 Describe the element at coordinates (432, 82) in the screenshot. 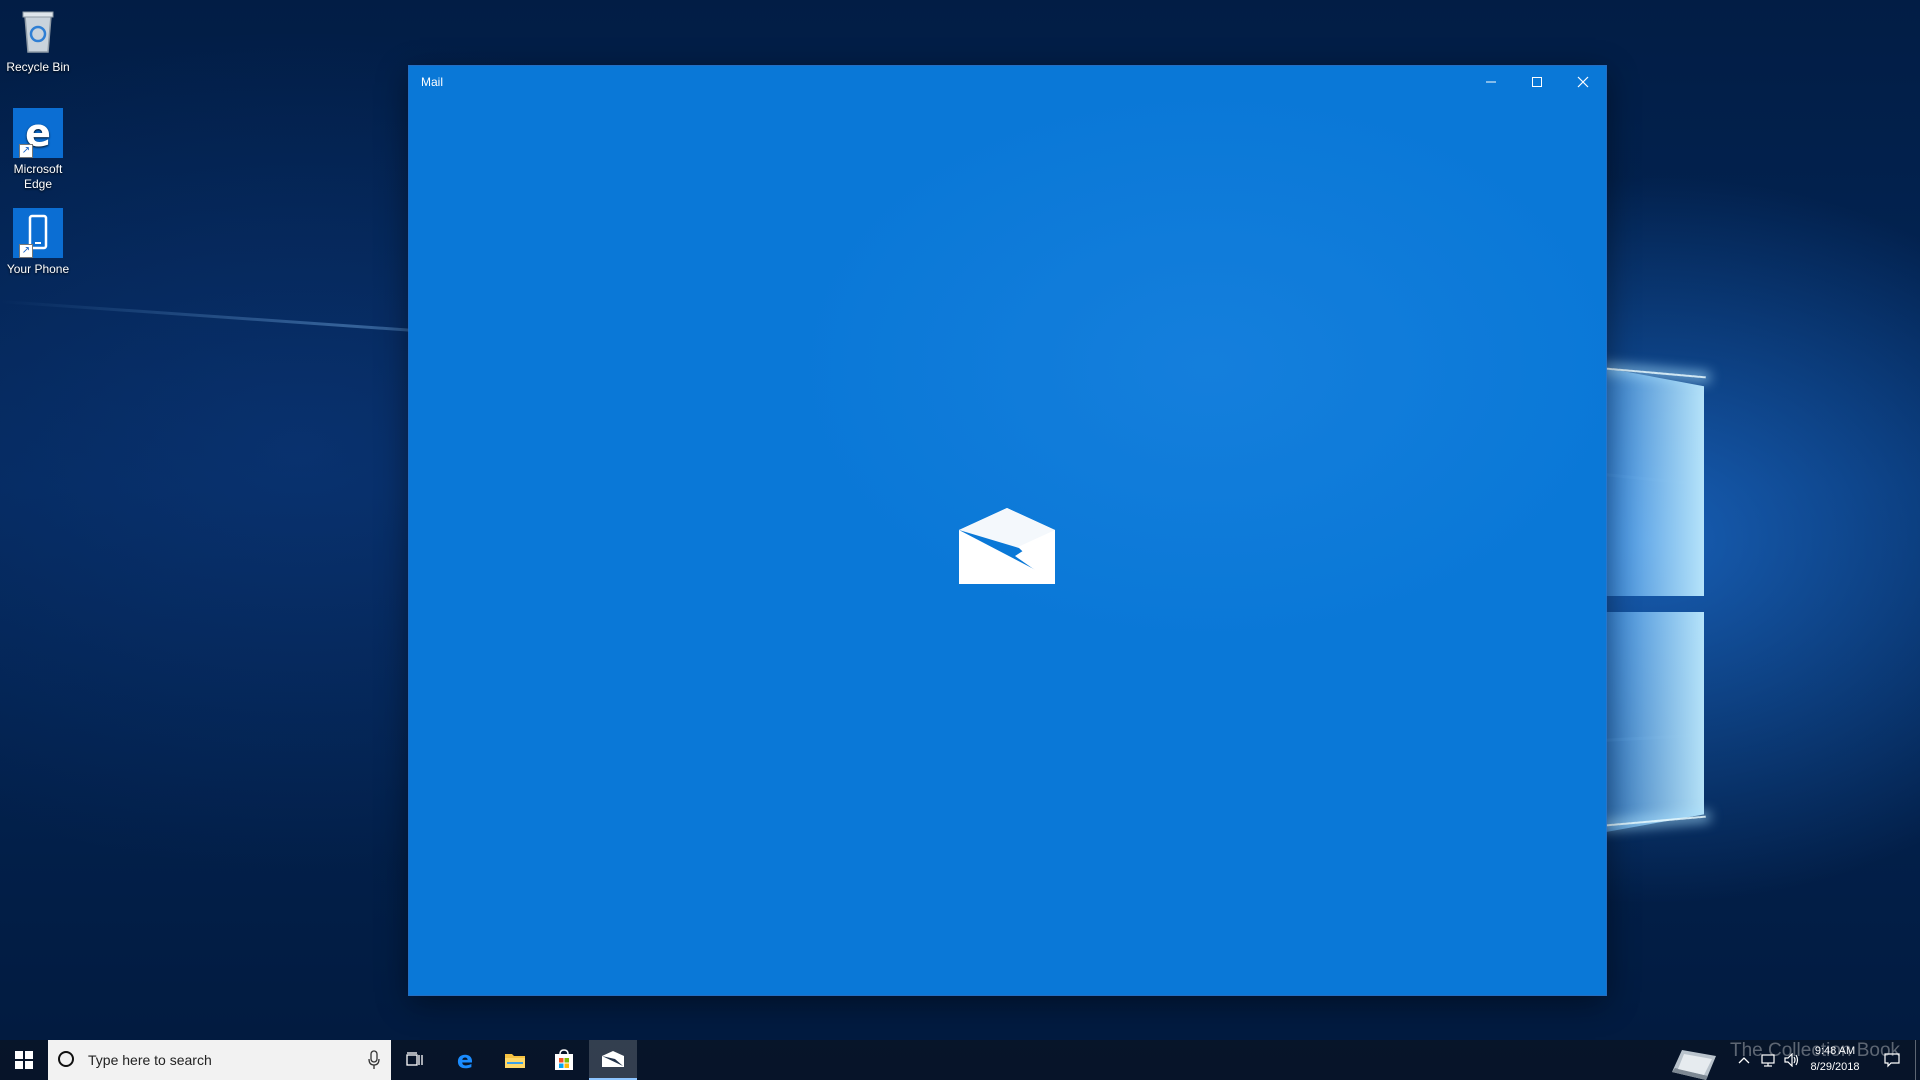

I see `window-title: Mail` at that location.